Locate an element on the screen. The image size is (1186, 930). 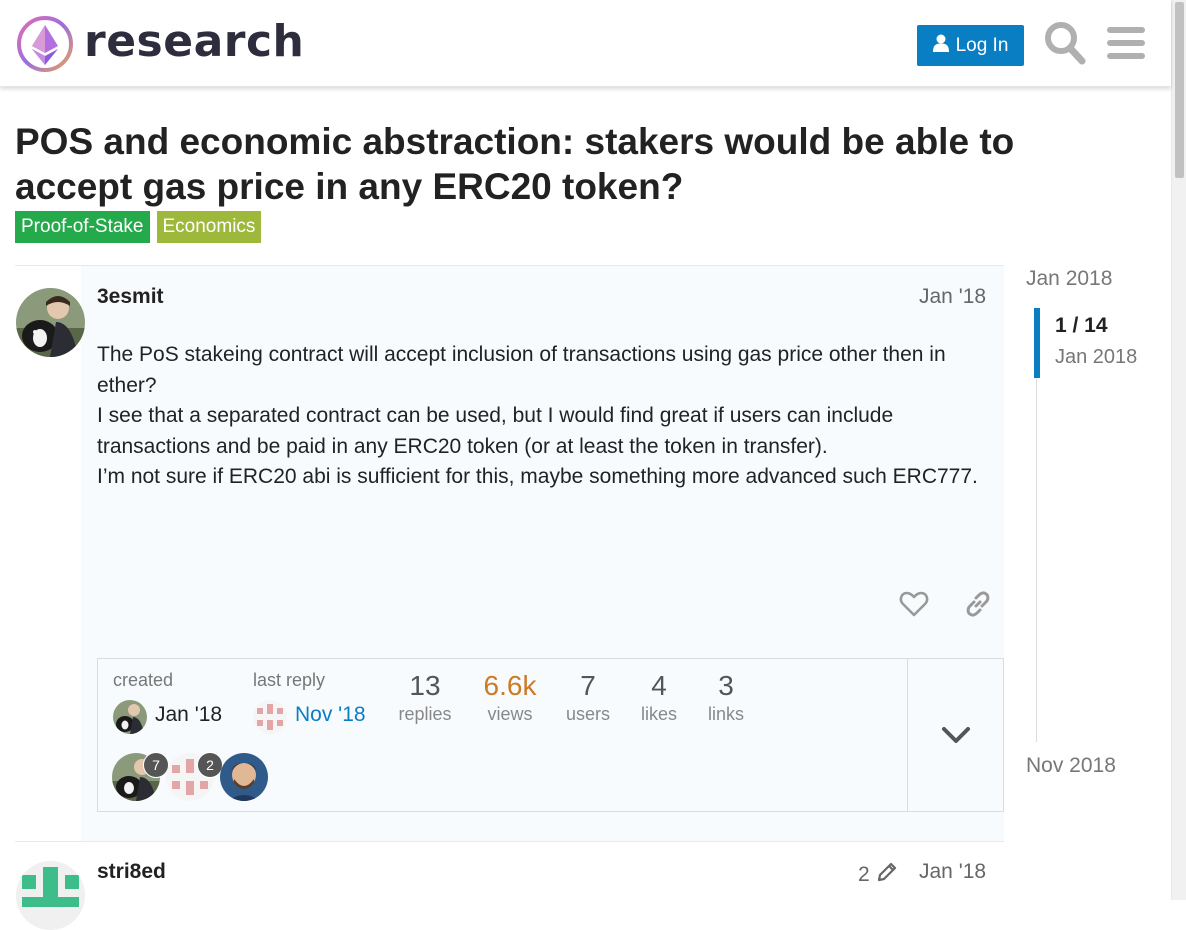
stat-label: likes is located at coordinates (658, 714).